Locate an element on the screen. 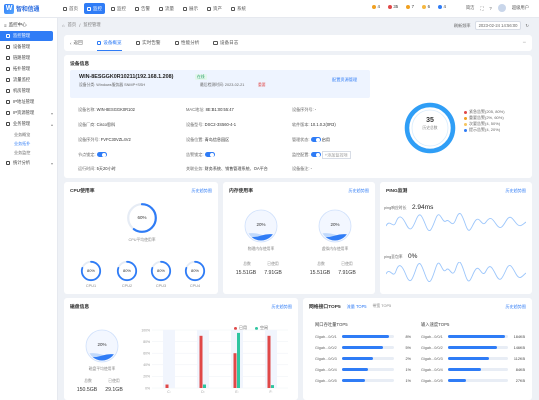 This screenshot has width=539, height=400. refresh-label: 刷新频率 is located at coordinates (462, 26).